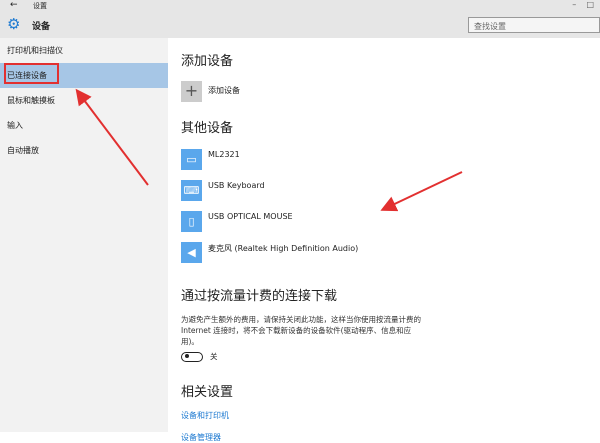  I want to click on minimize-button: –, so click(574, 4).